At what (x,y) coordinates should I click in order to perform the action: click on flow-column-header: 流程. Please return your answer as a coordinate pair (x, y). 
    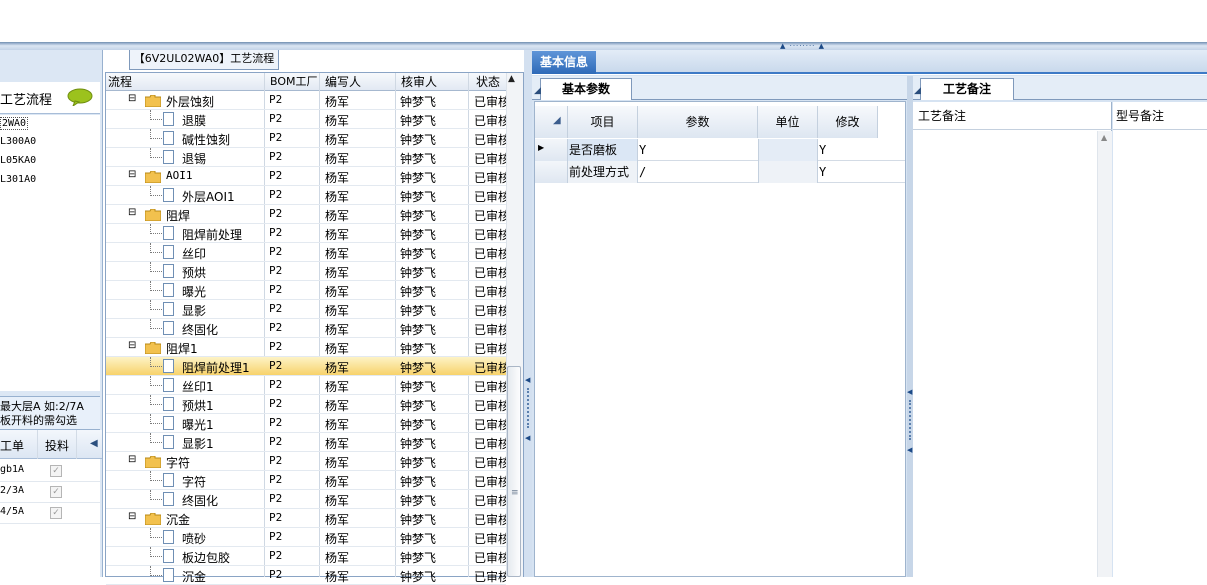
    Looking at the image, I should click on (120, 82).